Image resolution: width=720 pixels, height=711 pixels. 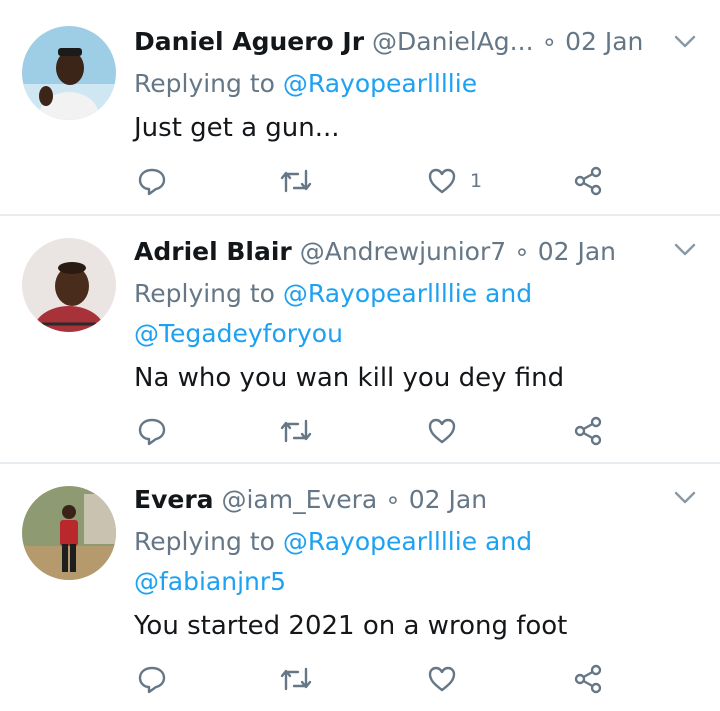 What do you see at coordinates (238, 333) in the screenshot?
I see `mention-link: @Tegadeyforyou` at bounding box center [238, 333].